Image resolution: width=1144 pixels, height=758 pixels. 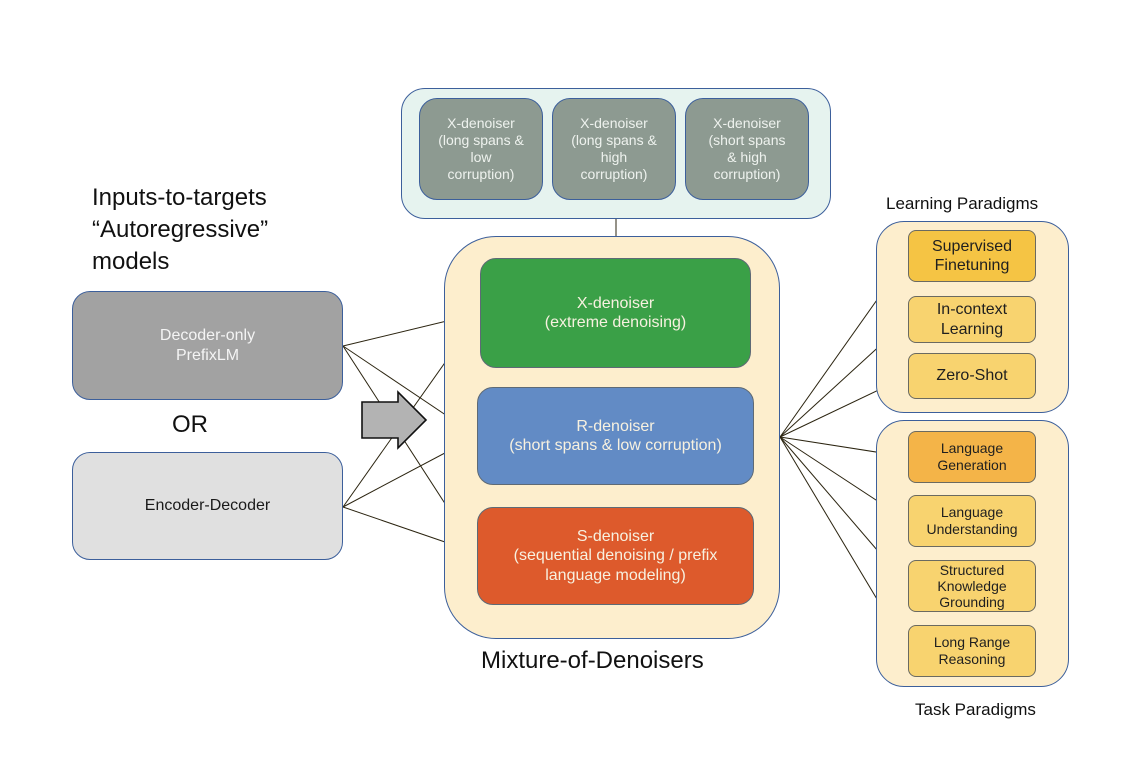 I want to click on zero-shot-box: Zero-Shot, so click(x=972, y=376).